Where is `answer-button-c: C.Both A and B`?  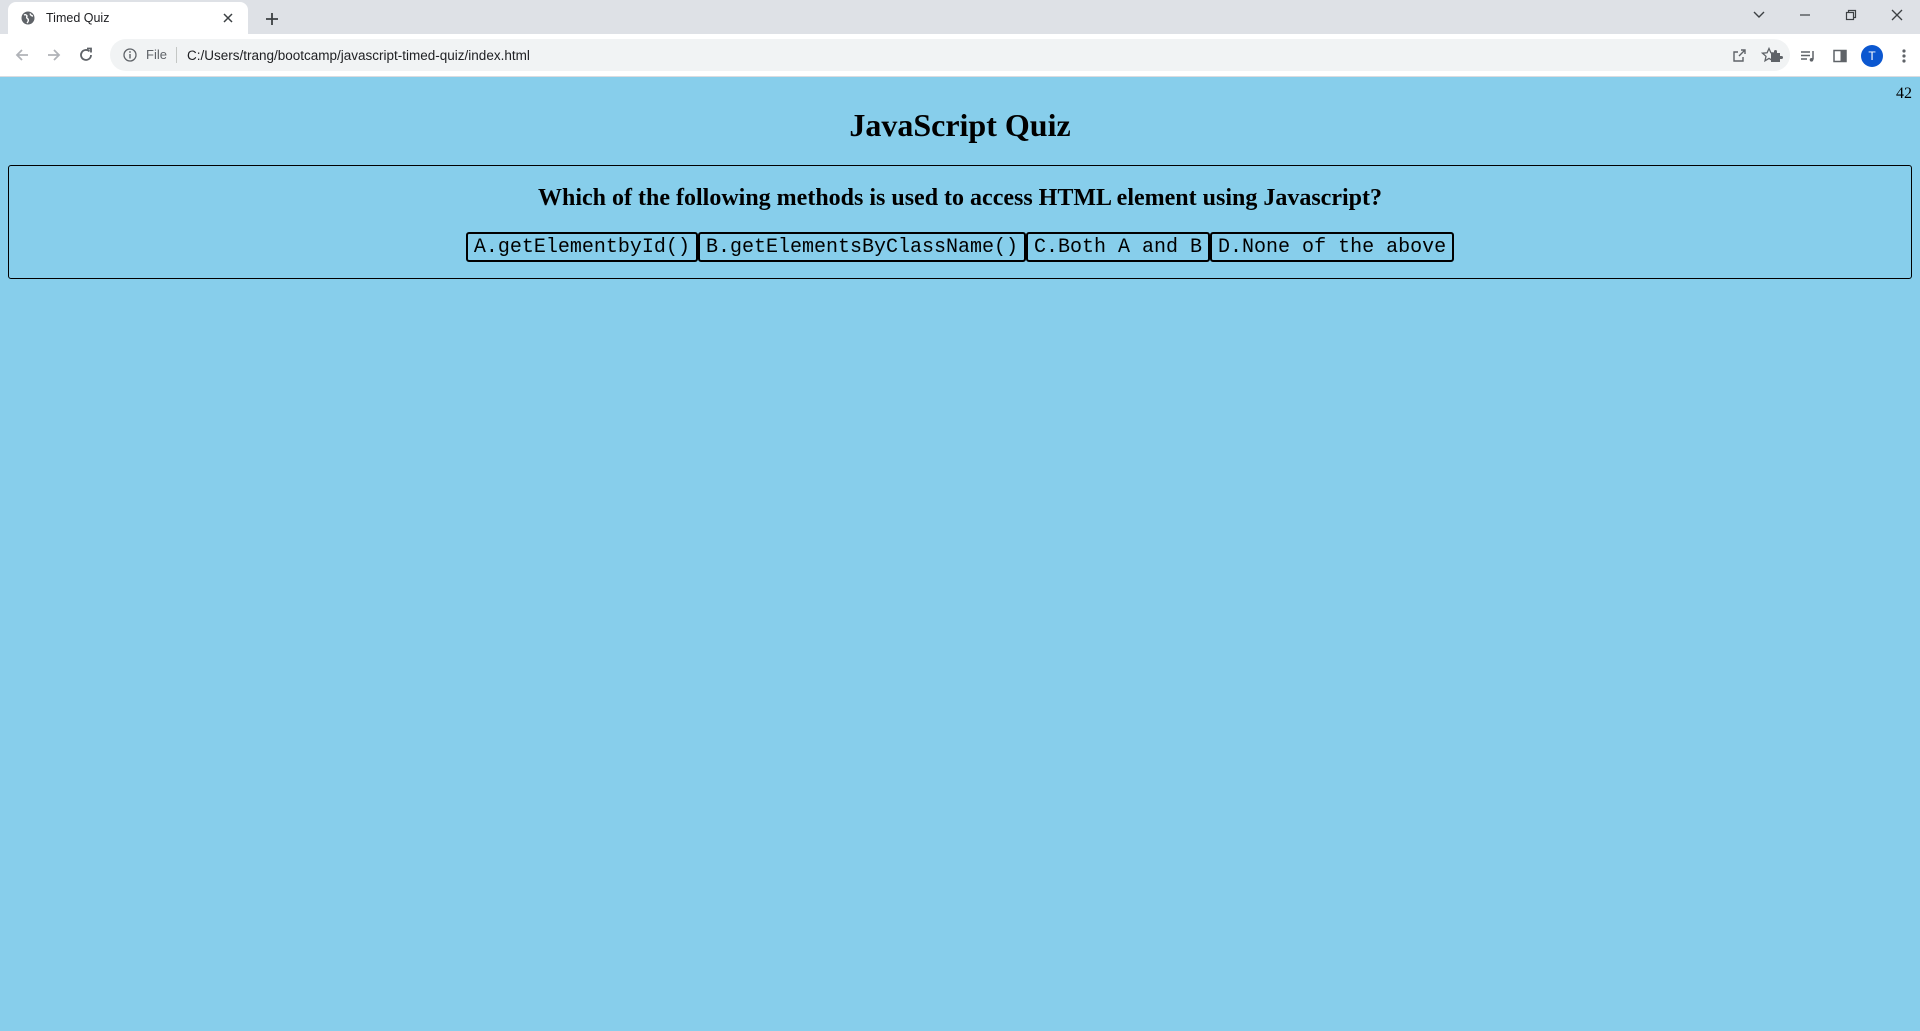
answer-button-c: C.Both A and B is located at coordinates (1118, 247).